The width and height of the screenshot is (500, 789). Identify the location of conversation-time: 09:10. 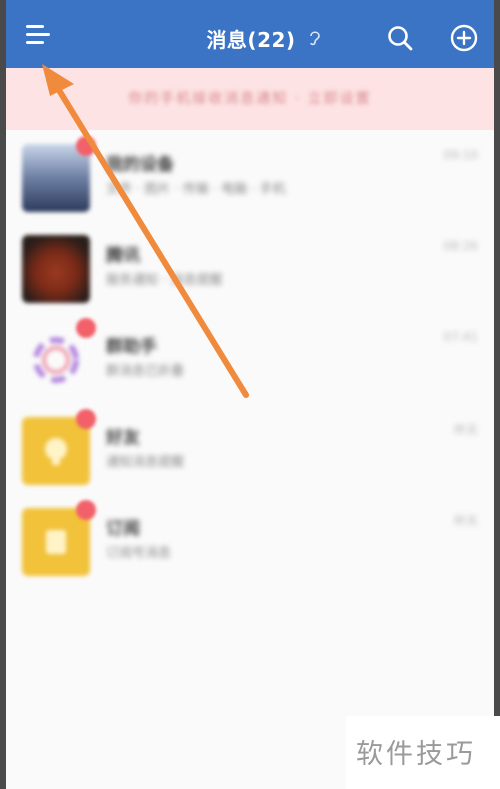
(460, 155).